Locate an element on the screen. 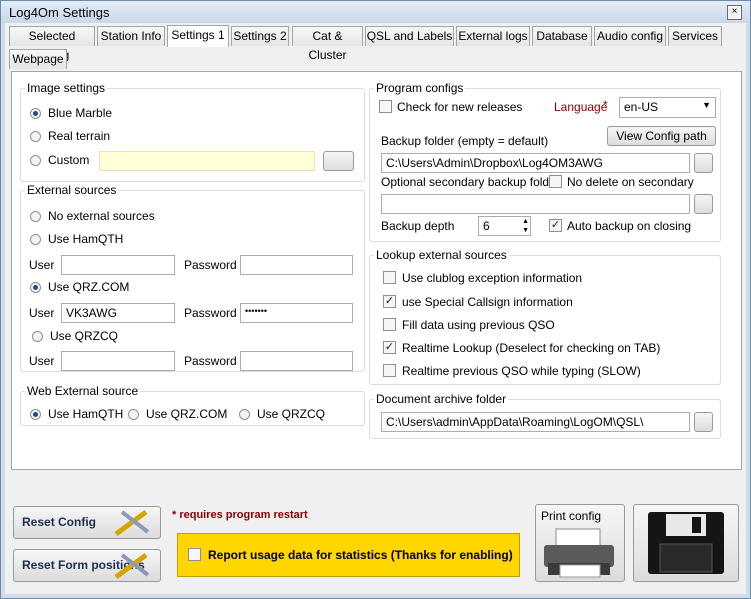  tab-database: Database is located at coordinates (562, 36).